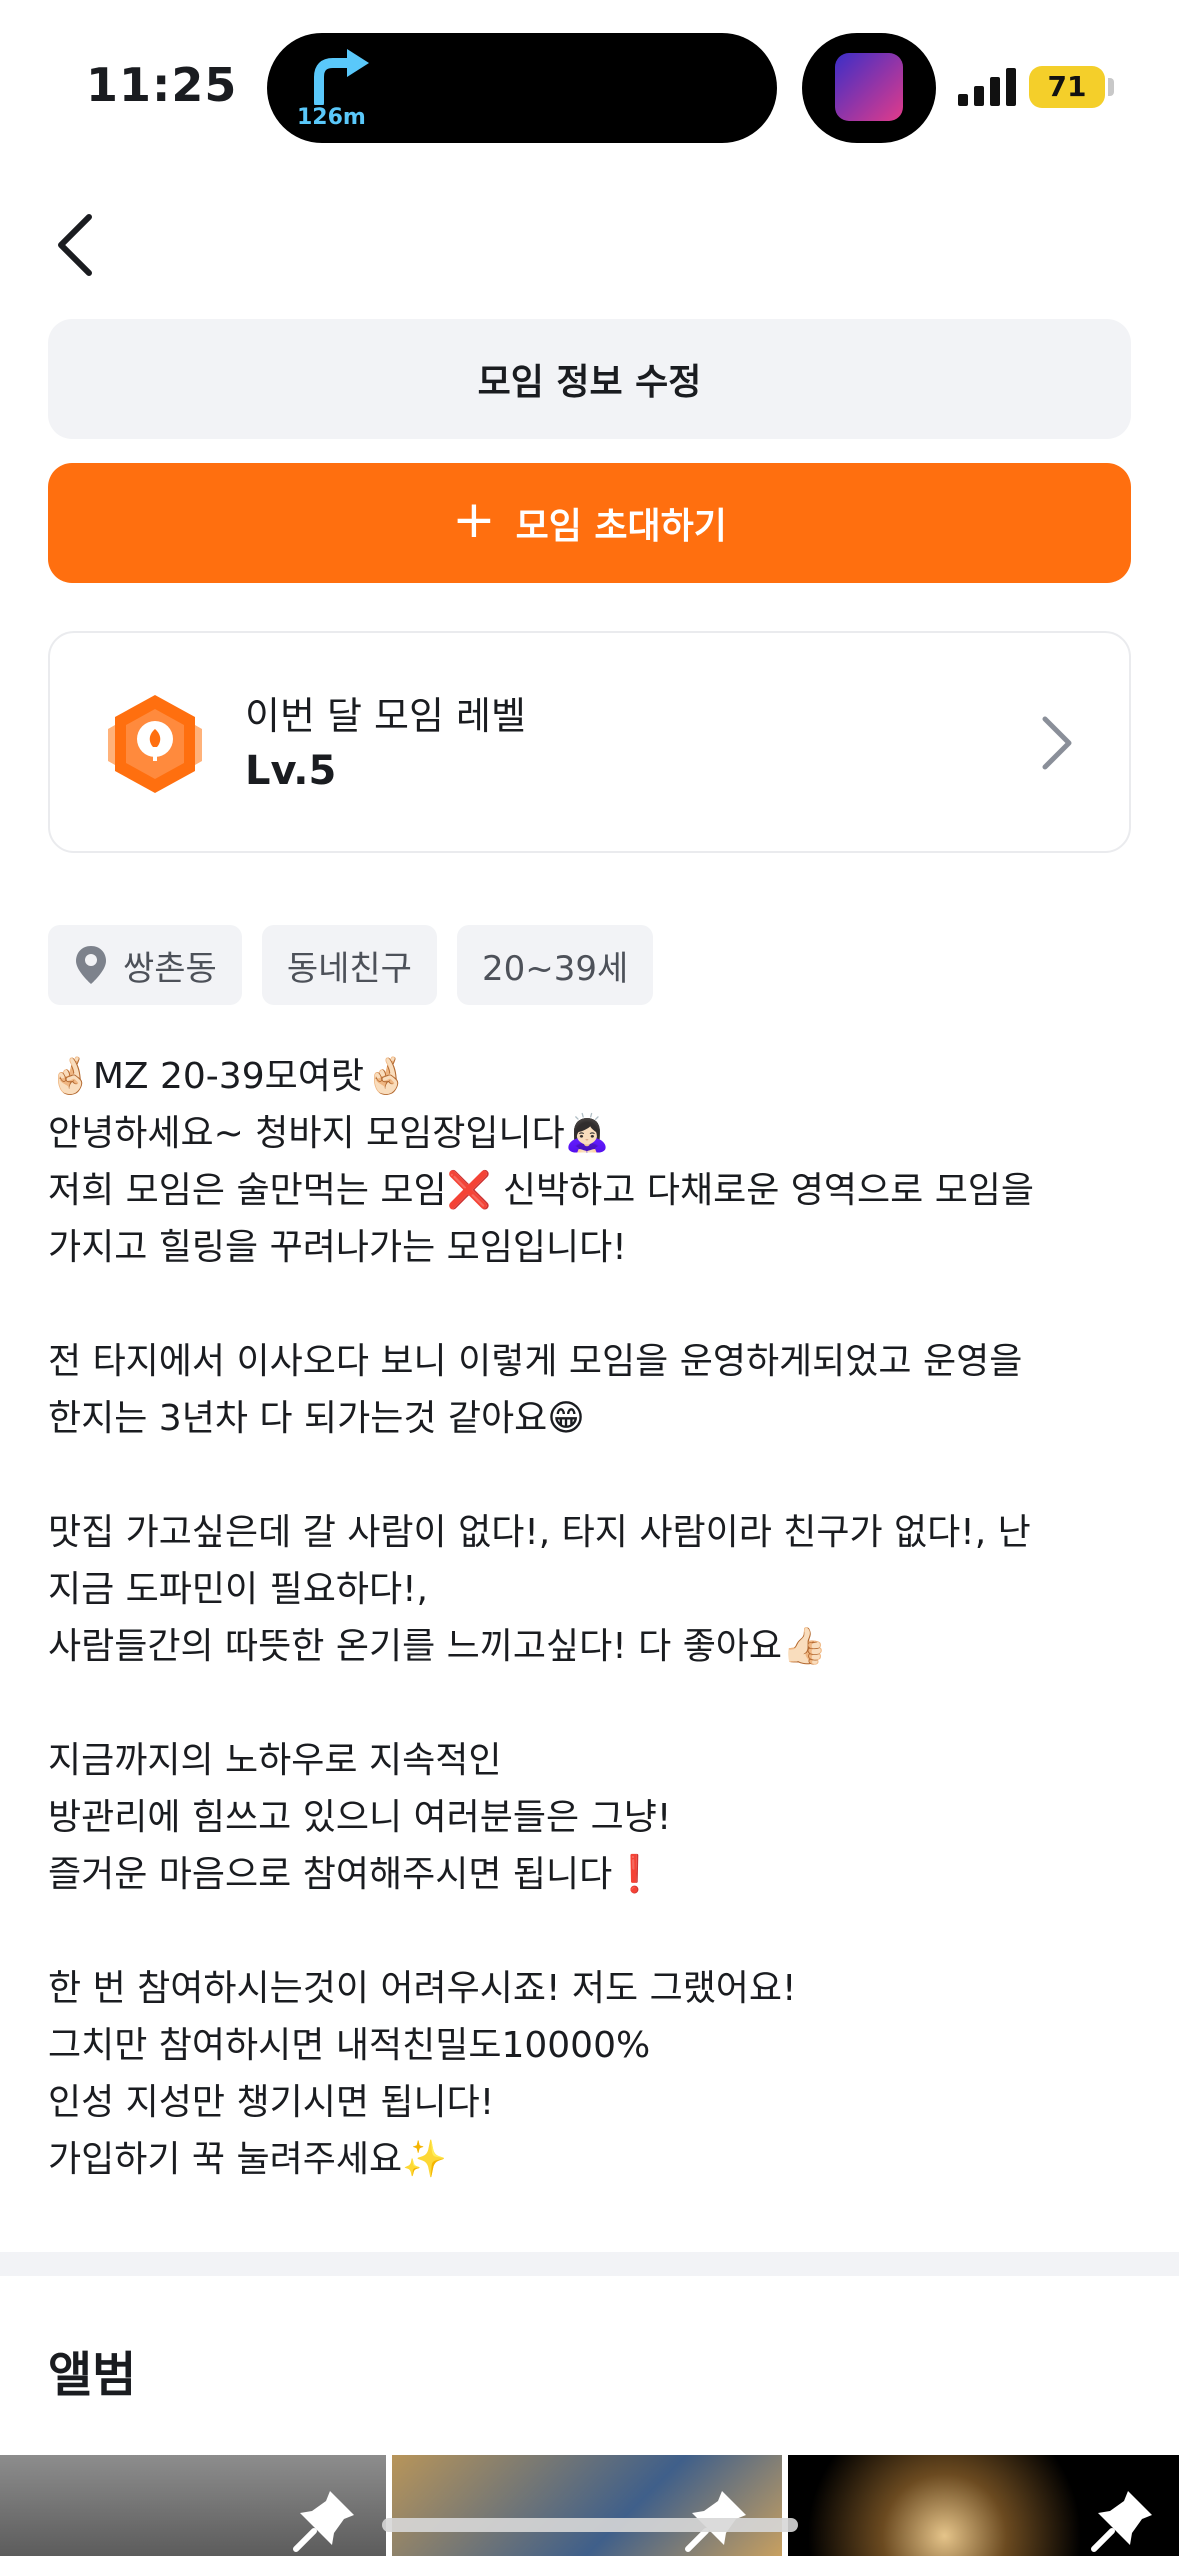 Image resolution: width=1179 pixels, height=2556 pixels. I want to click on edit-group-info-label: 모임 정보 수정, so click(589, 382).